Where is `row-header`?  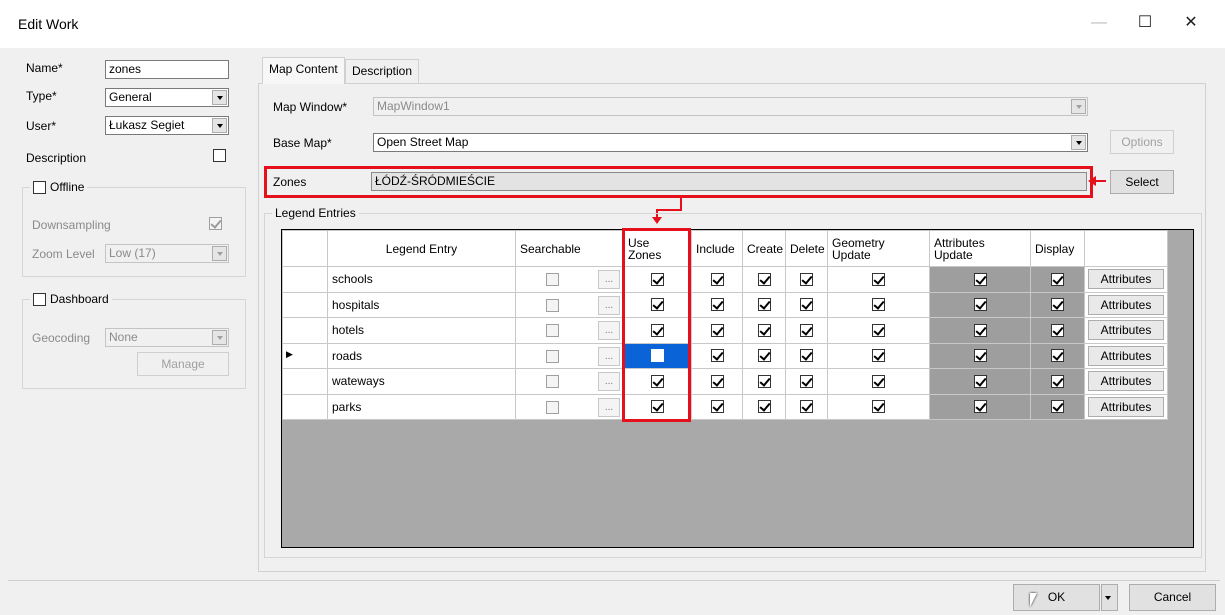
row-header is located at coordinates (305, 381).